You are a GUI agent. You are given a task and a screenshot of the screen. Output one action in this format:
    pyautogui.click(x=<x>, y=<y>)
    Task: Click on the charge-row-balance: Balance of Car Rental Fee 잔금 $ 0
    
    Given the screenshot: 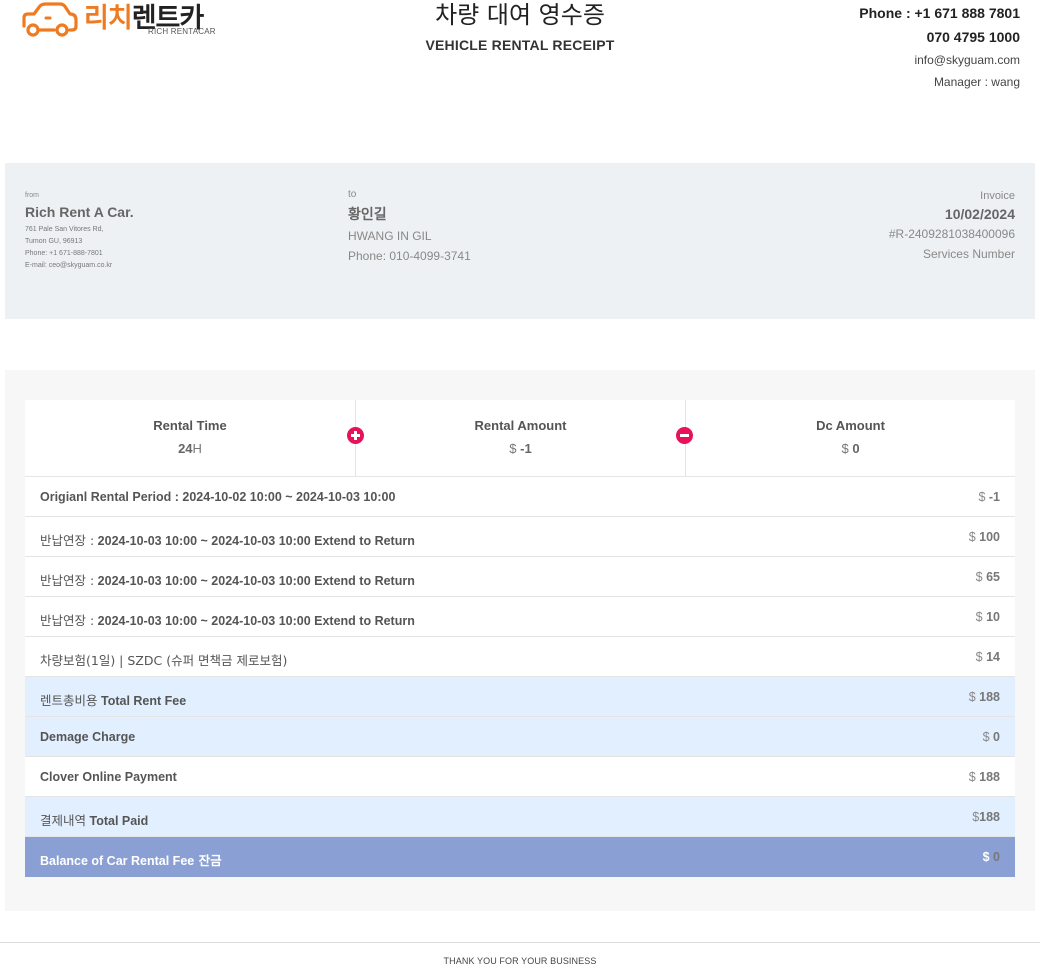 What is the action you would take?
    pyautogui.click(x=520, y=857)
    